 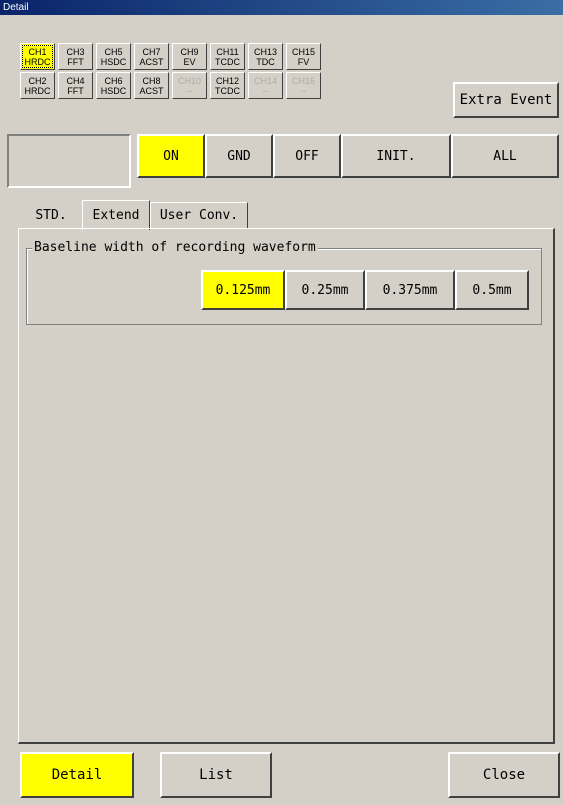 I want to click on channel-button-ch2: CH2 HRDC, so click(x=37, y=85).